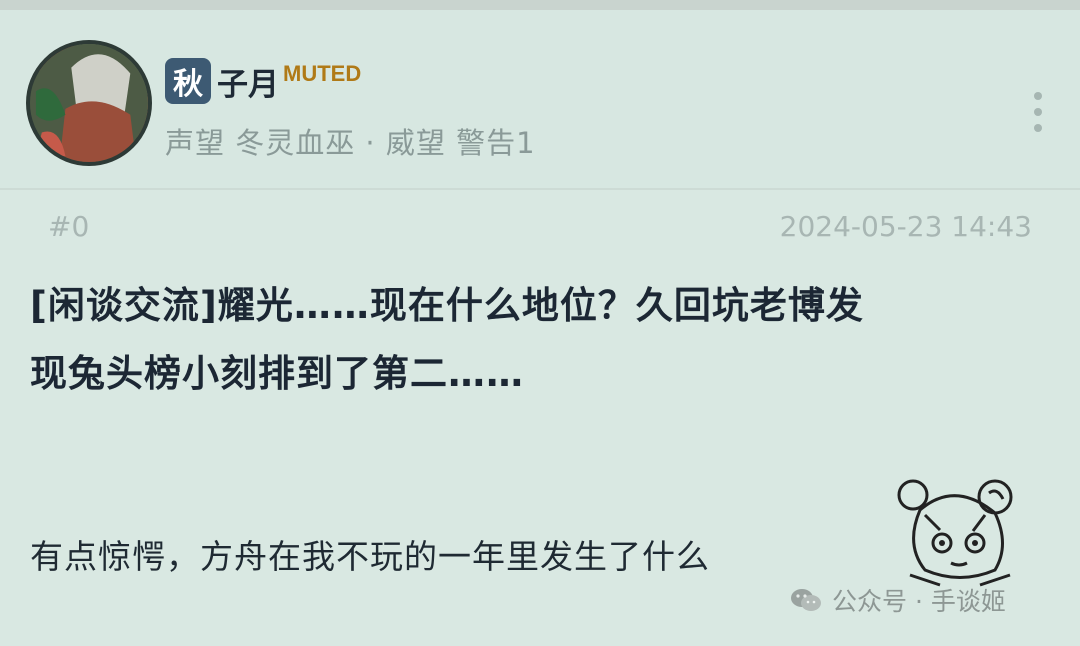  I want to click on chibi-sticker, so click(955, 533).